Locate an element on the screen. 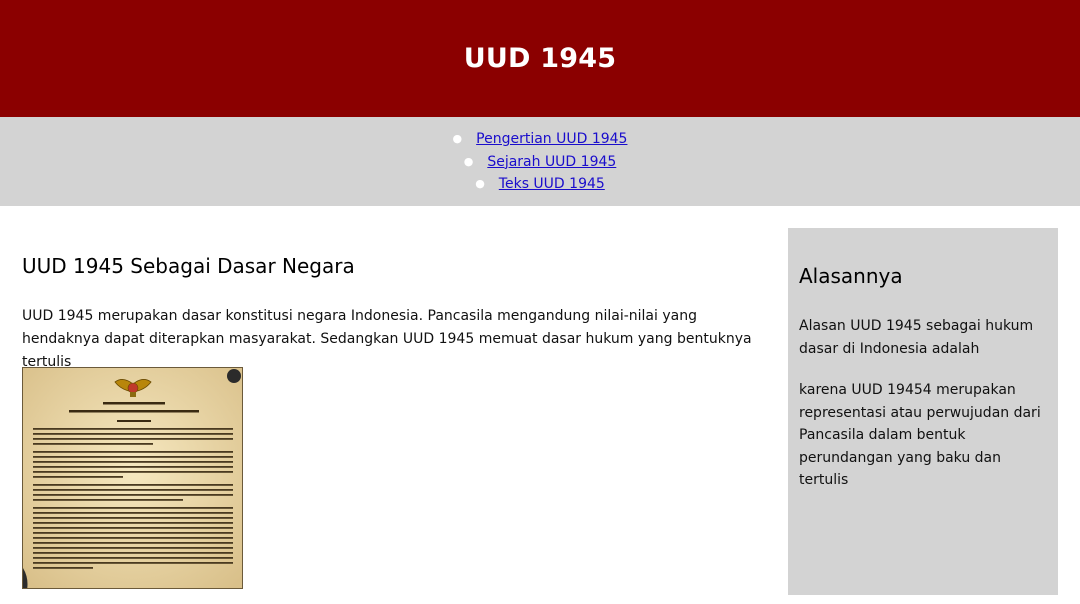  page-title: UUD 1945 is located at coordinates (540, 58).